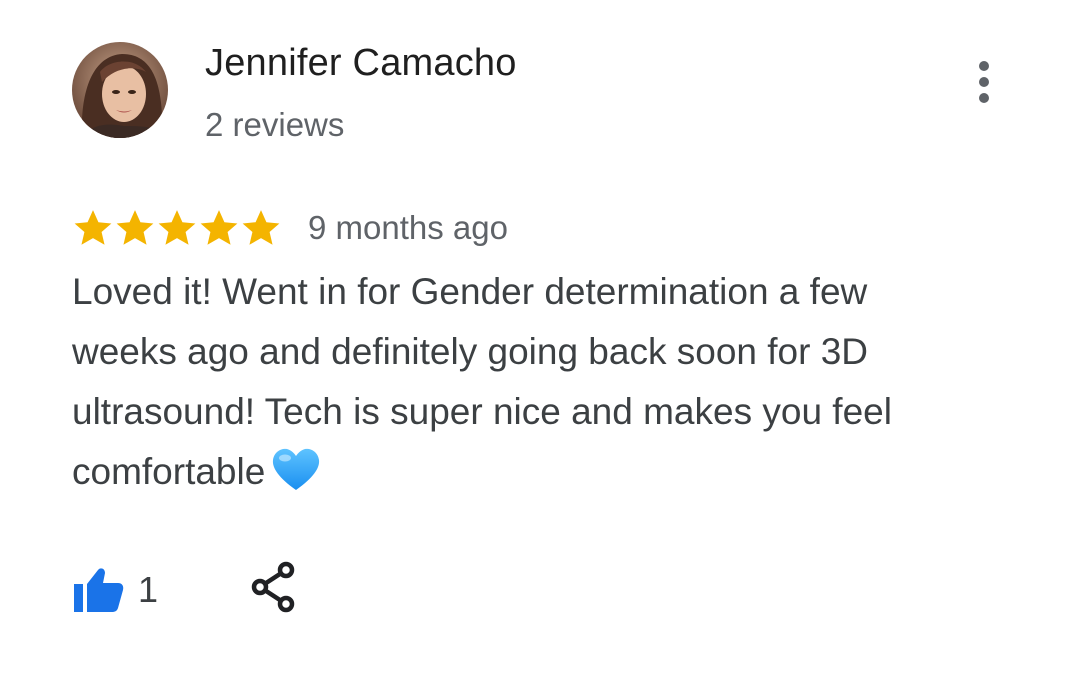 The height and width of the screenshot is (679, 1080). I want to click on review-timestamp: 9 months ago, so click(408, 227).